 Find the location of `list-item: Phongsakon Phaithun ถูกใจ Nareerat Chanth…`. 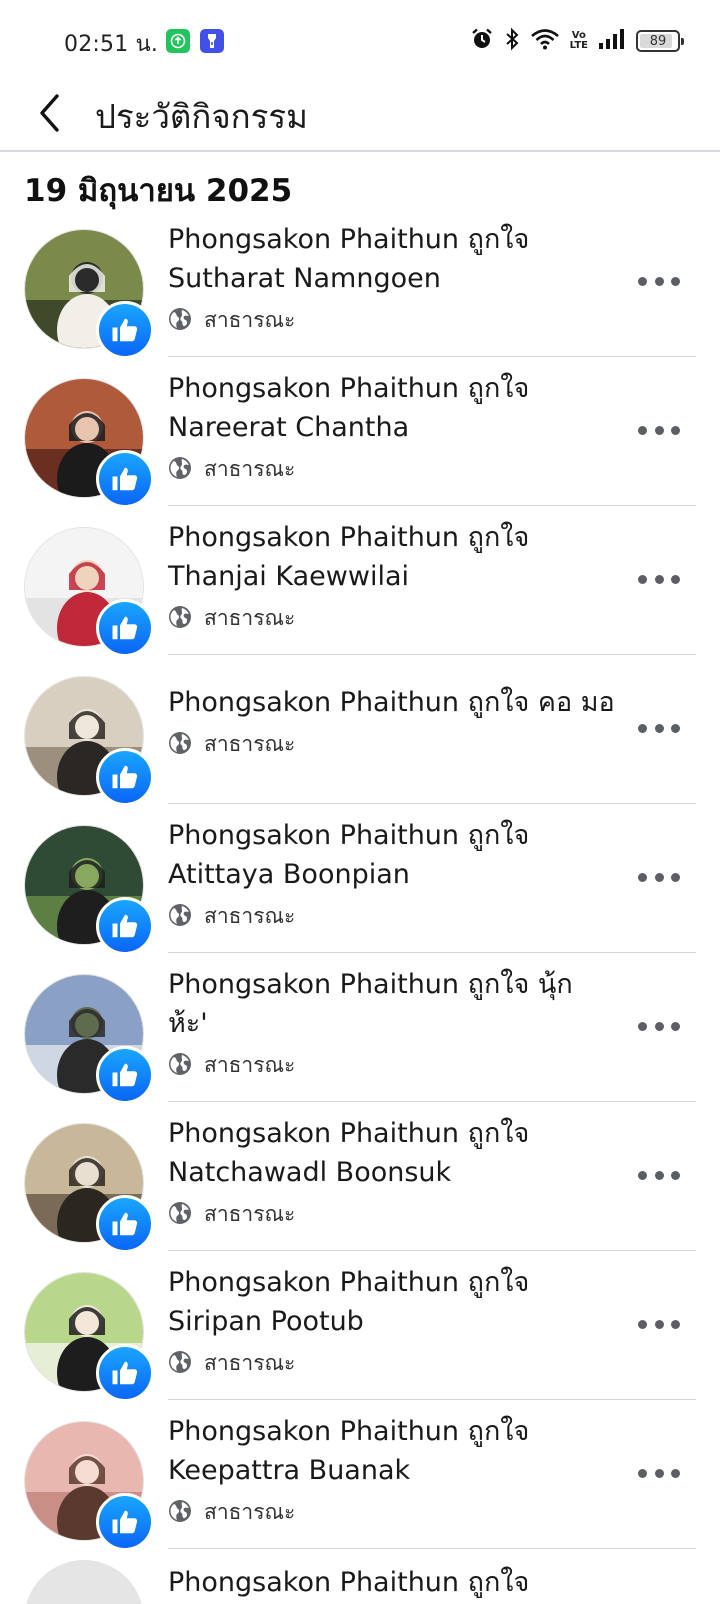

list-item: Phongsakon Phaithun ถูกใจ Nareerat Chanth… is located at coordinates (360, 432).